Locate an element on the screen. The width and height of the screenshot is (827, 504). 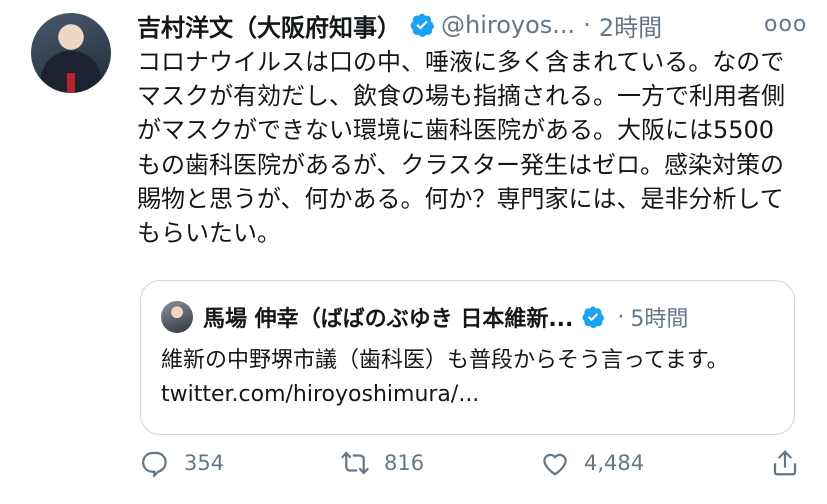
reply-button: 354 is located at coordinates (182, 463).